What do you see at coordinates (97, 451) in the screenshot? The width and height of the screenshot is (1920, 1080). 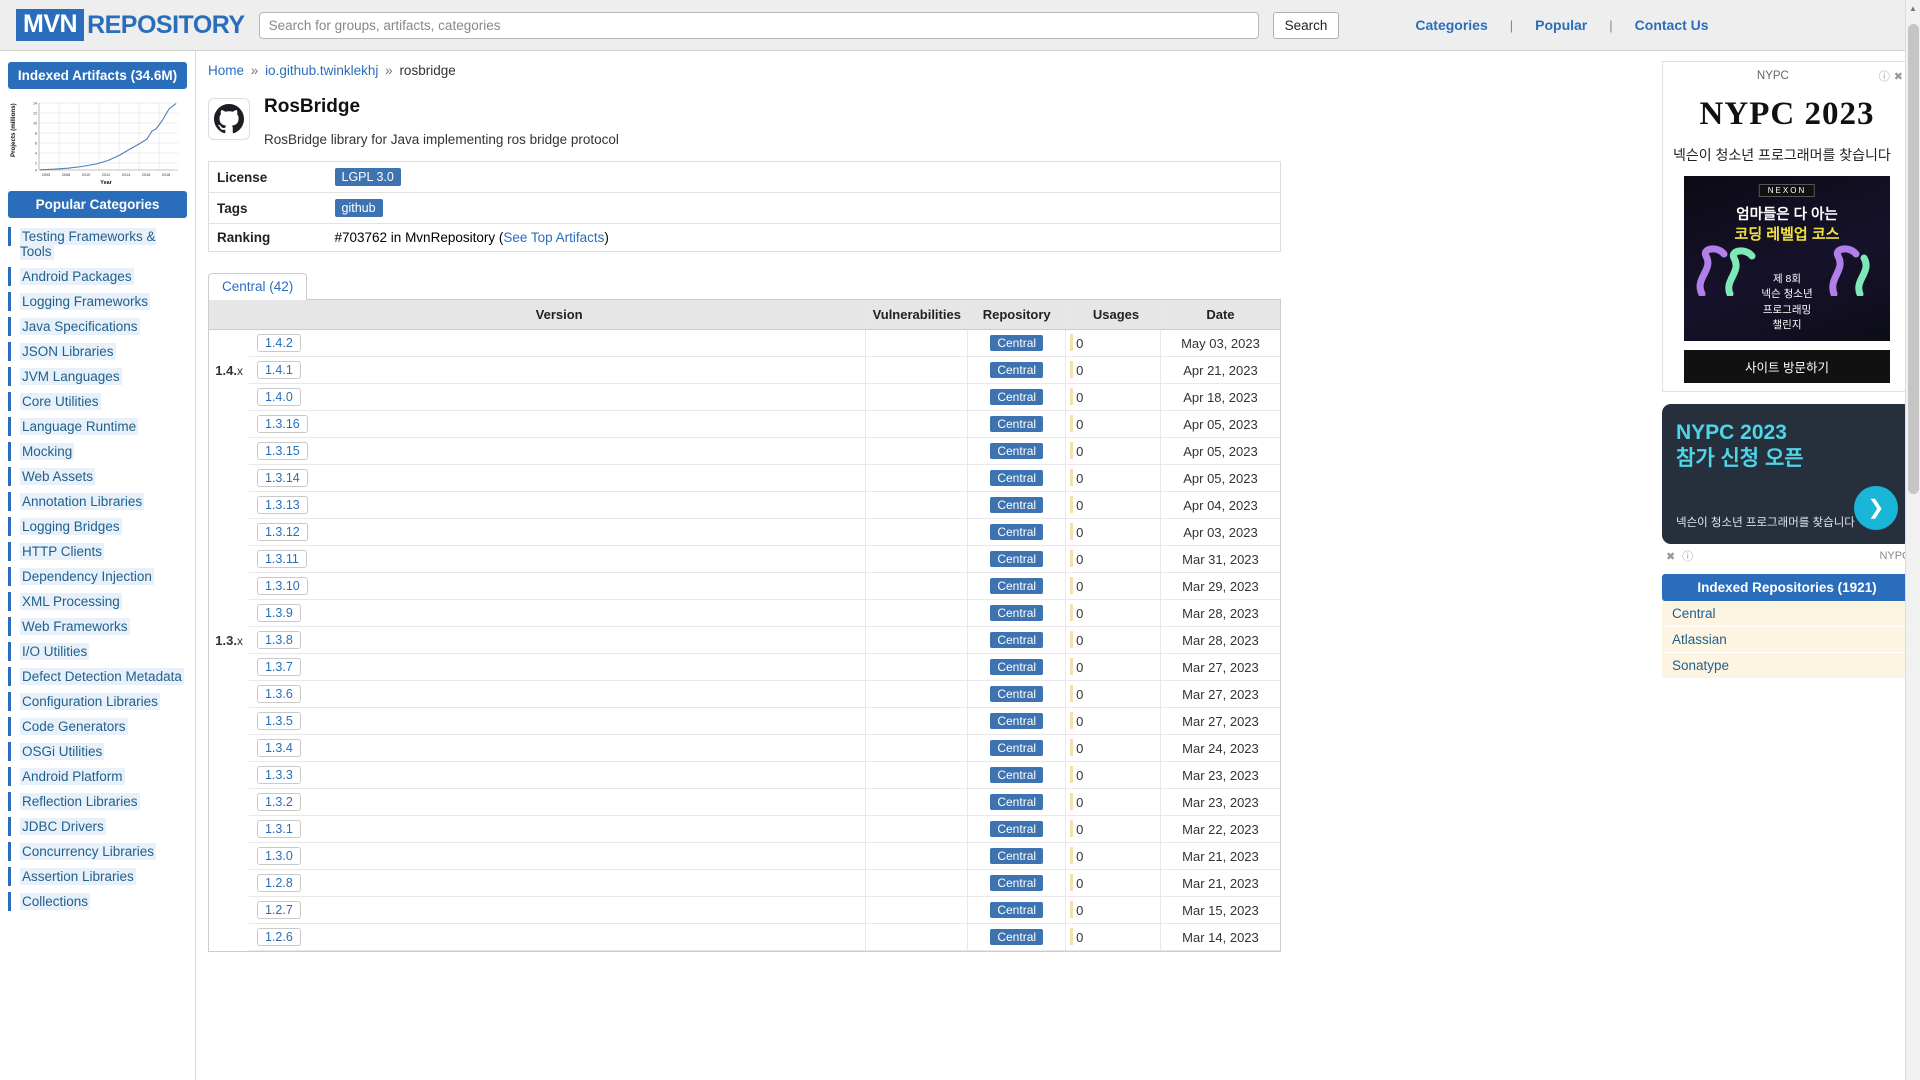 I see `sidebar-category-mocking: Mocking` at bounding box center [97, 451].